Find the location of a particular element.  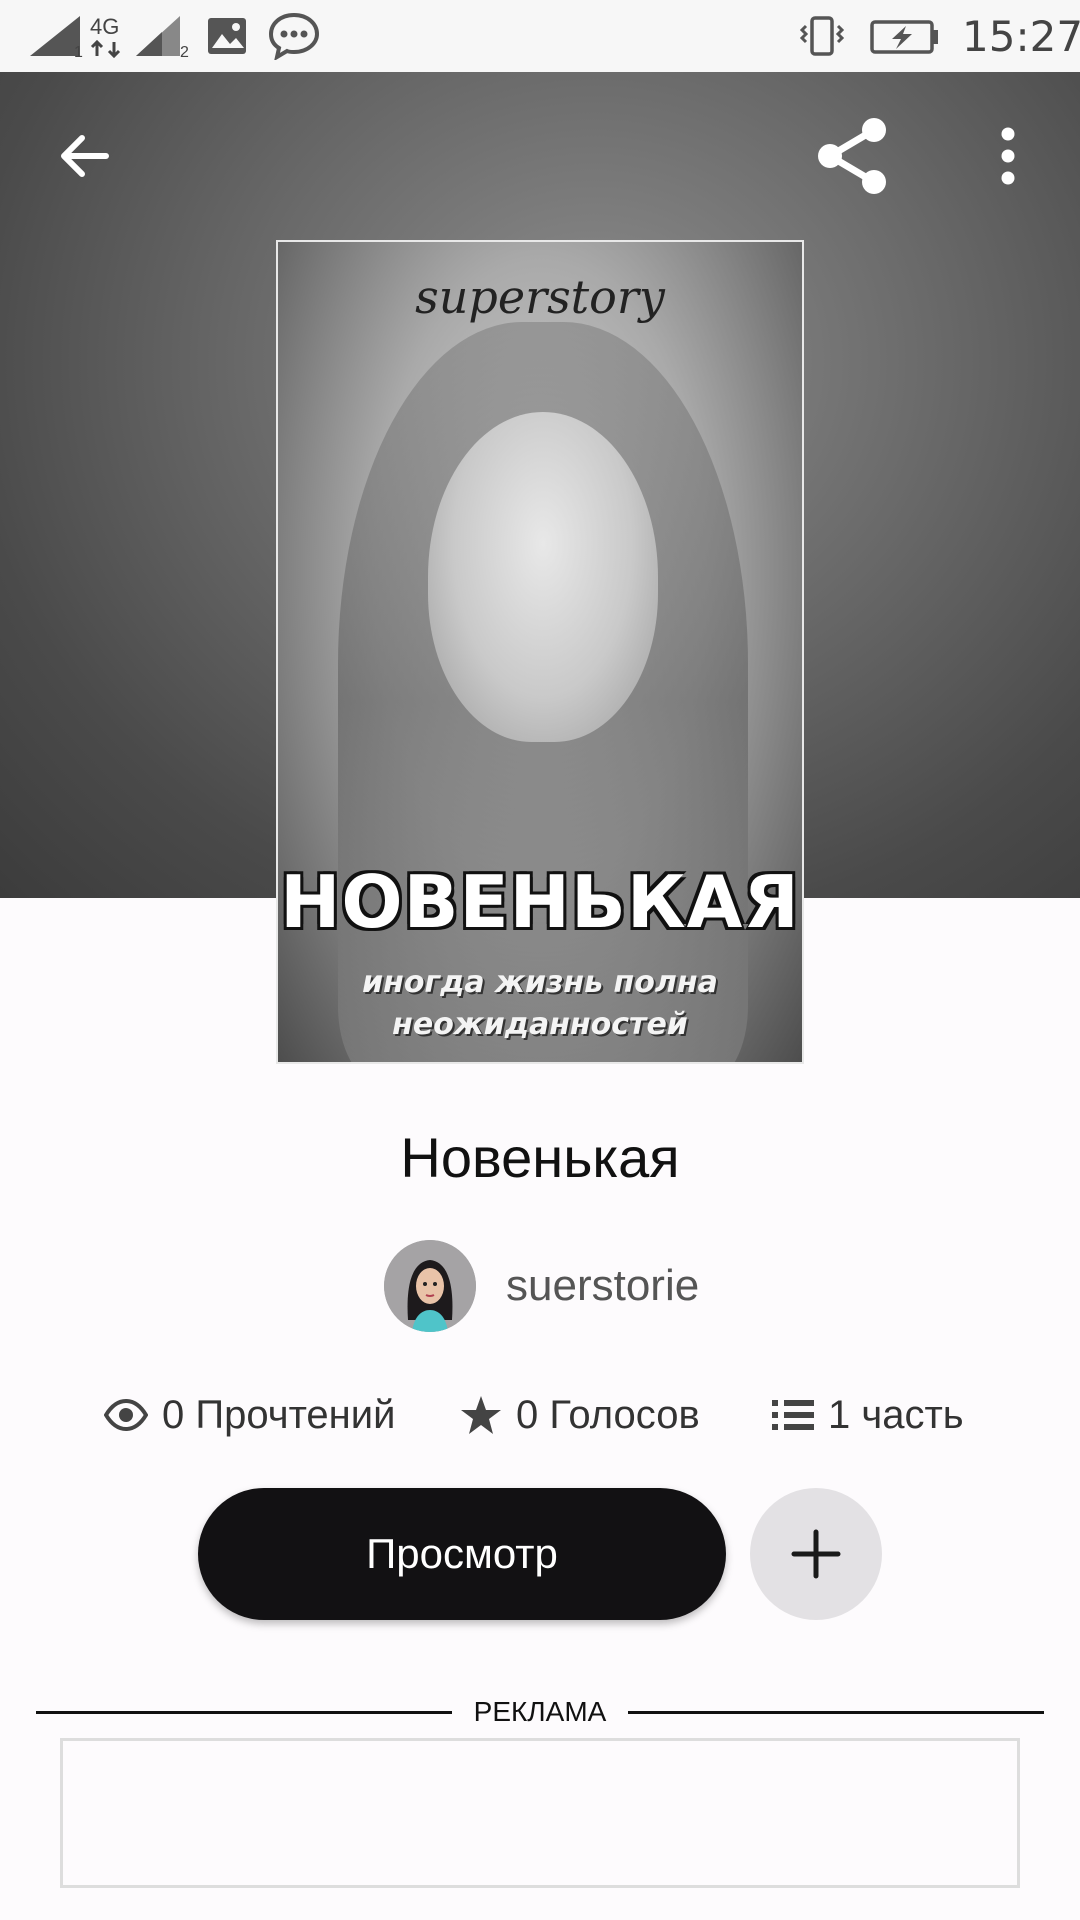

votes-stat: 0 Голосов is located at coordinates (580, 1415).